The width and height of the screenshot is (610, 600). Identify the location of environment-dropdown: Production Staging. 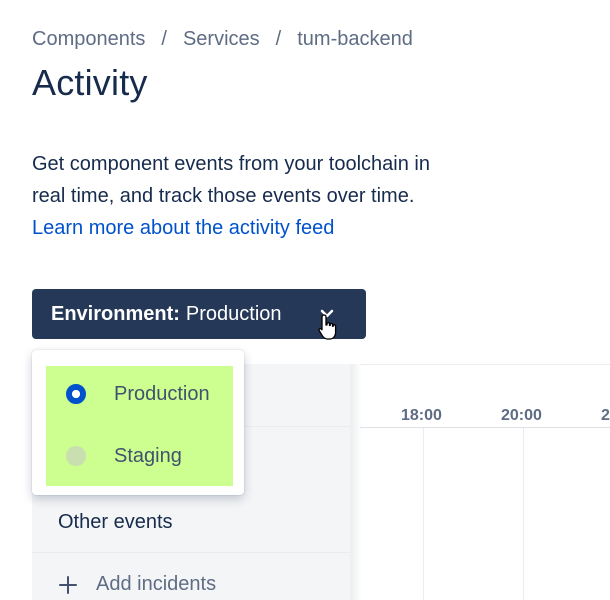
(138, 422).